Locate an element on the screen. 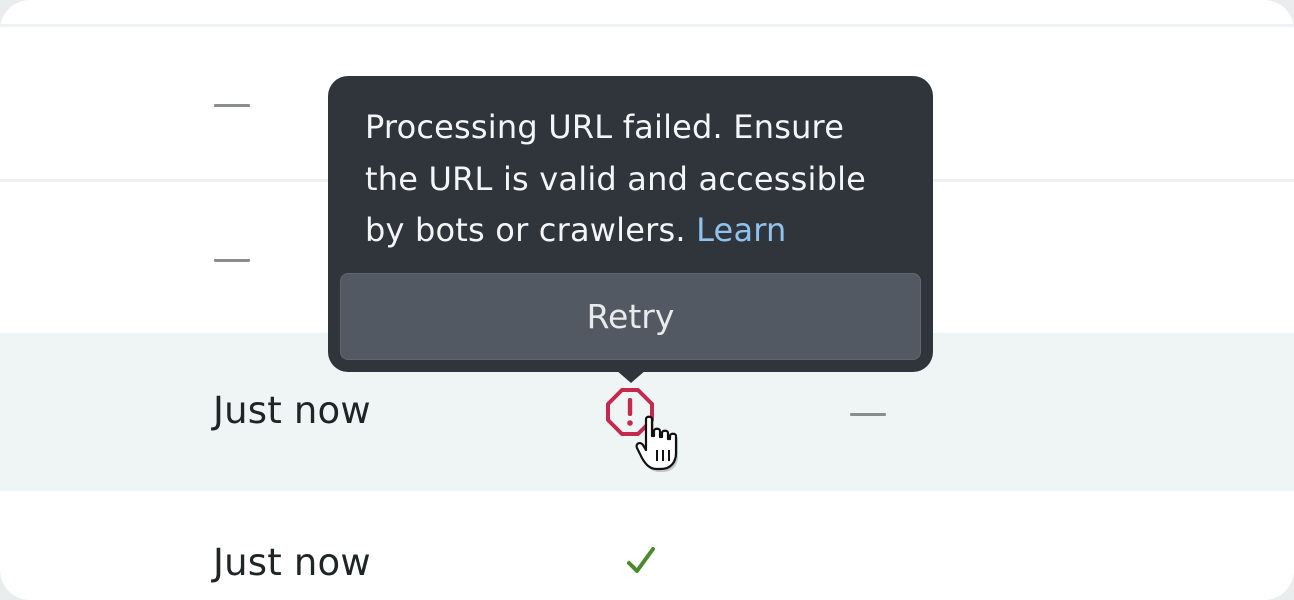 The width and height of the screenshot is (1294, 600). tooltip-arrow is located at coordinates (631, 376).